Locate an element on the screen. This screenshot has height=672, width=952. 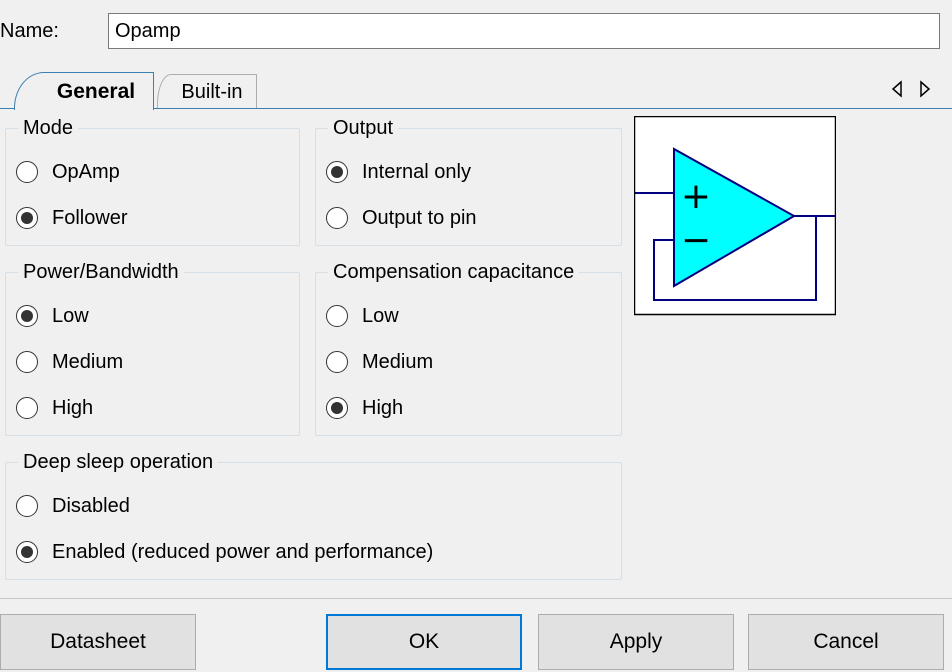
compensation-option-medium: Medium is located at coordinates (379, 362).